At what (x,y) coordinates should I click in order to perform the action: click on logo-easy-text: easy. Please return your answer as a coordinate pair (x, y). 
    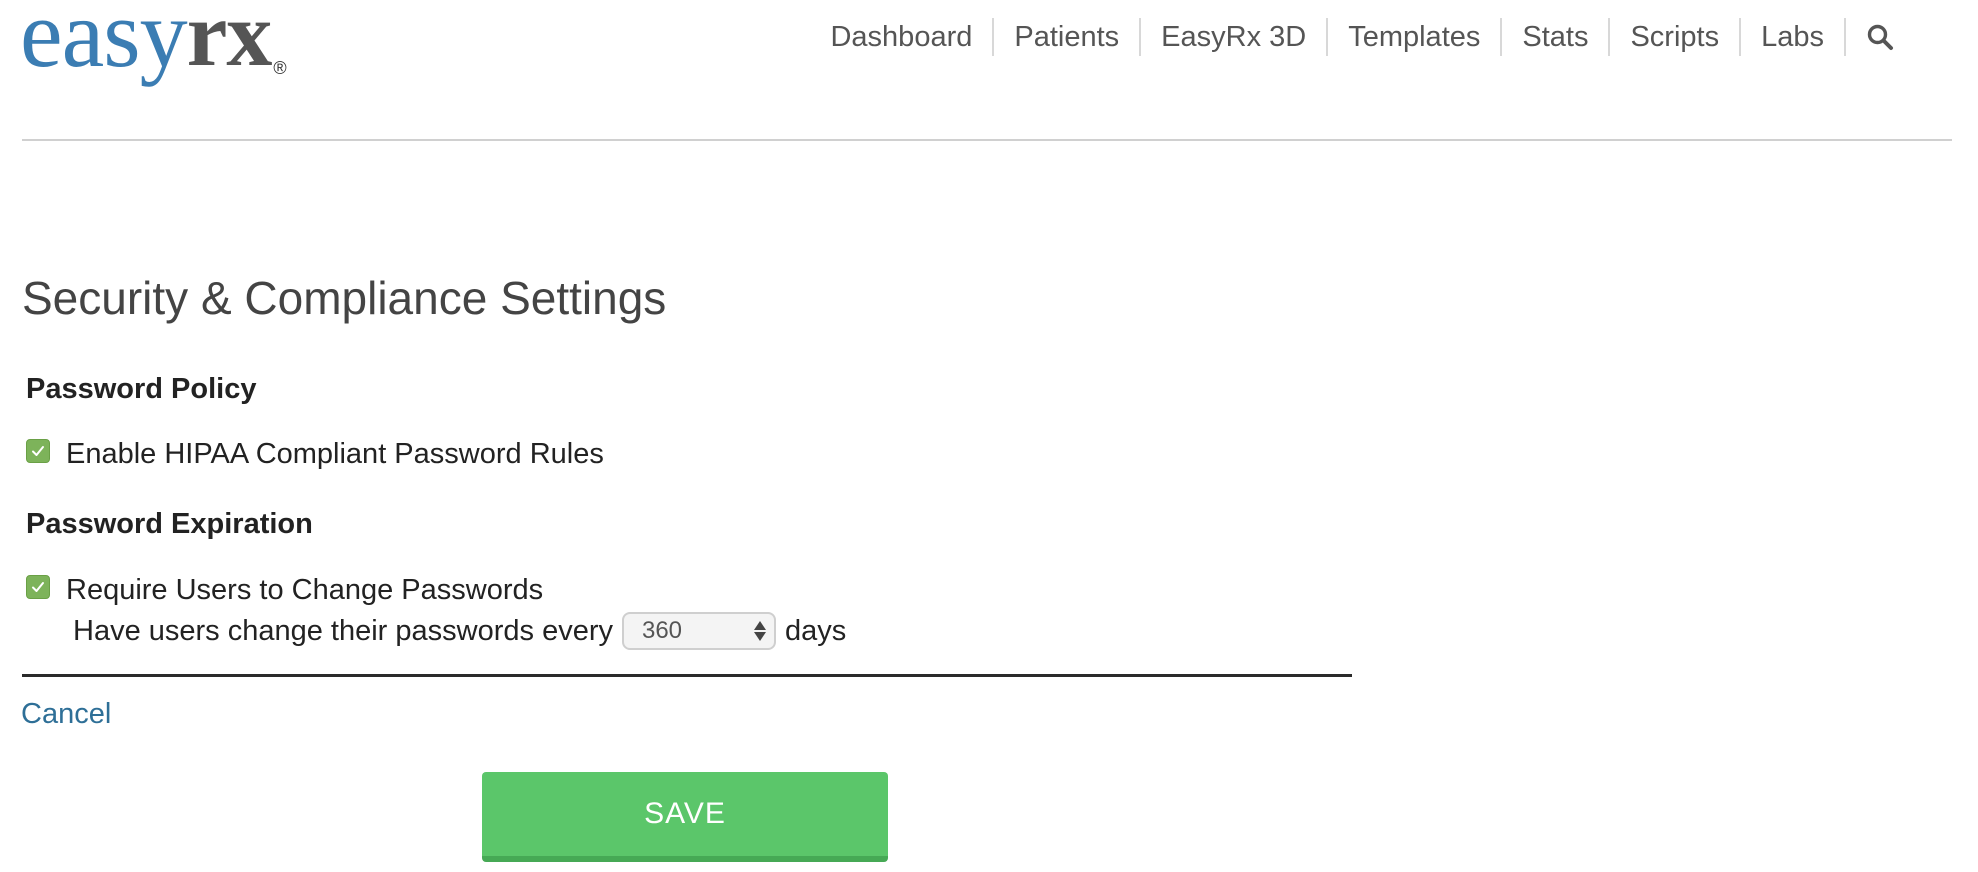
    Looking at the image, I should click on (104, 43).